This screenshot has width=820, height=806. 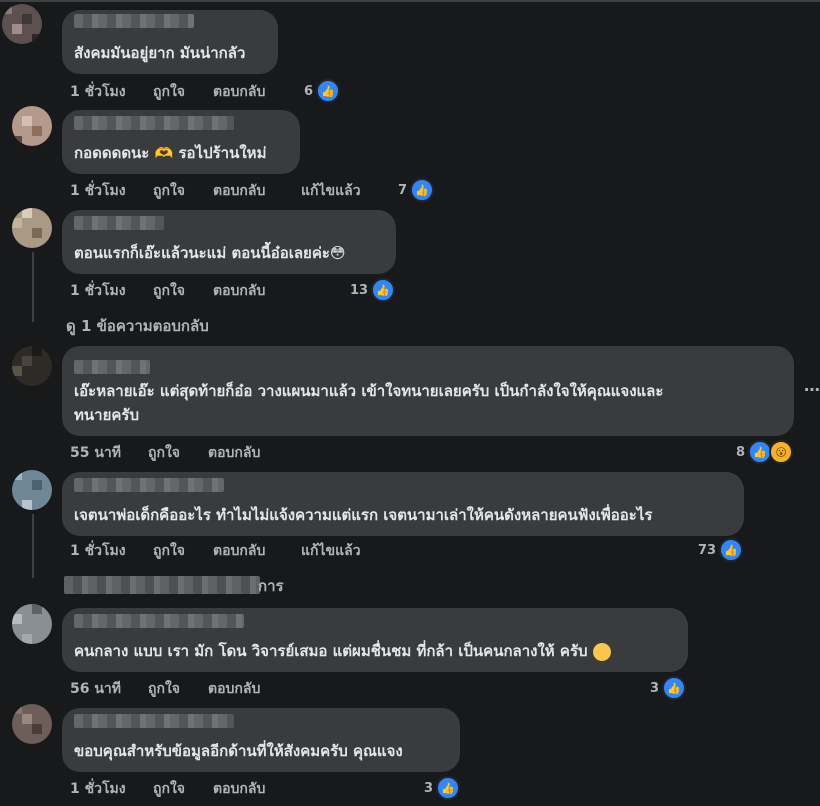 What do you see at coordinates (137, 326) in the screenshot?
I see `view-replies-link: ดู 1 ข้อความตอบกลับ` at bounding box center [137, 326].